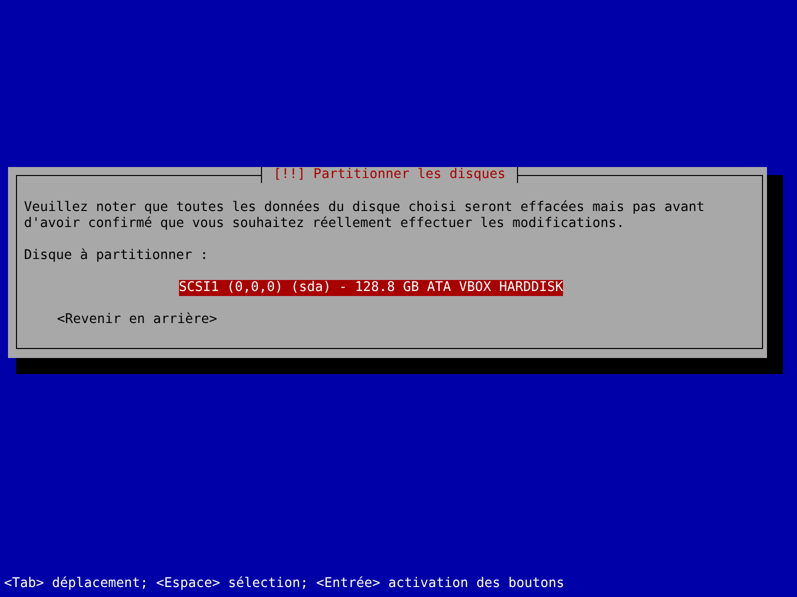 The height and width of the screenshot is (597, 797). I want to click on key-help-text: <Tab> déplacement; <Espace> sélection; <Entrée> activation des boutons, so click(284, 584).